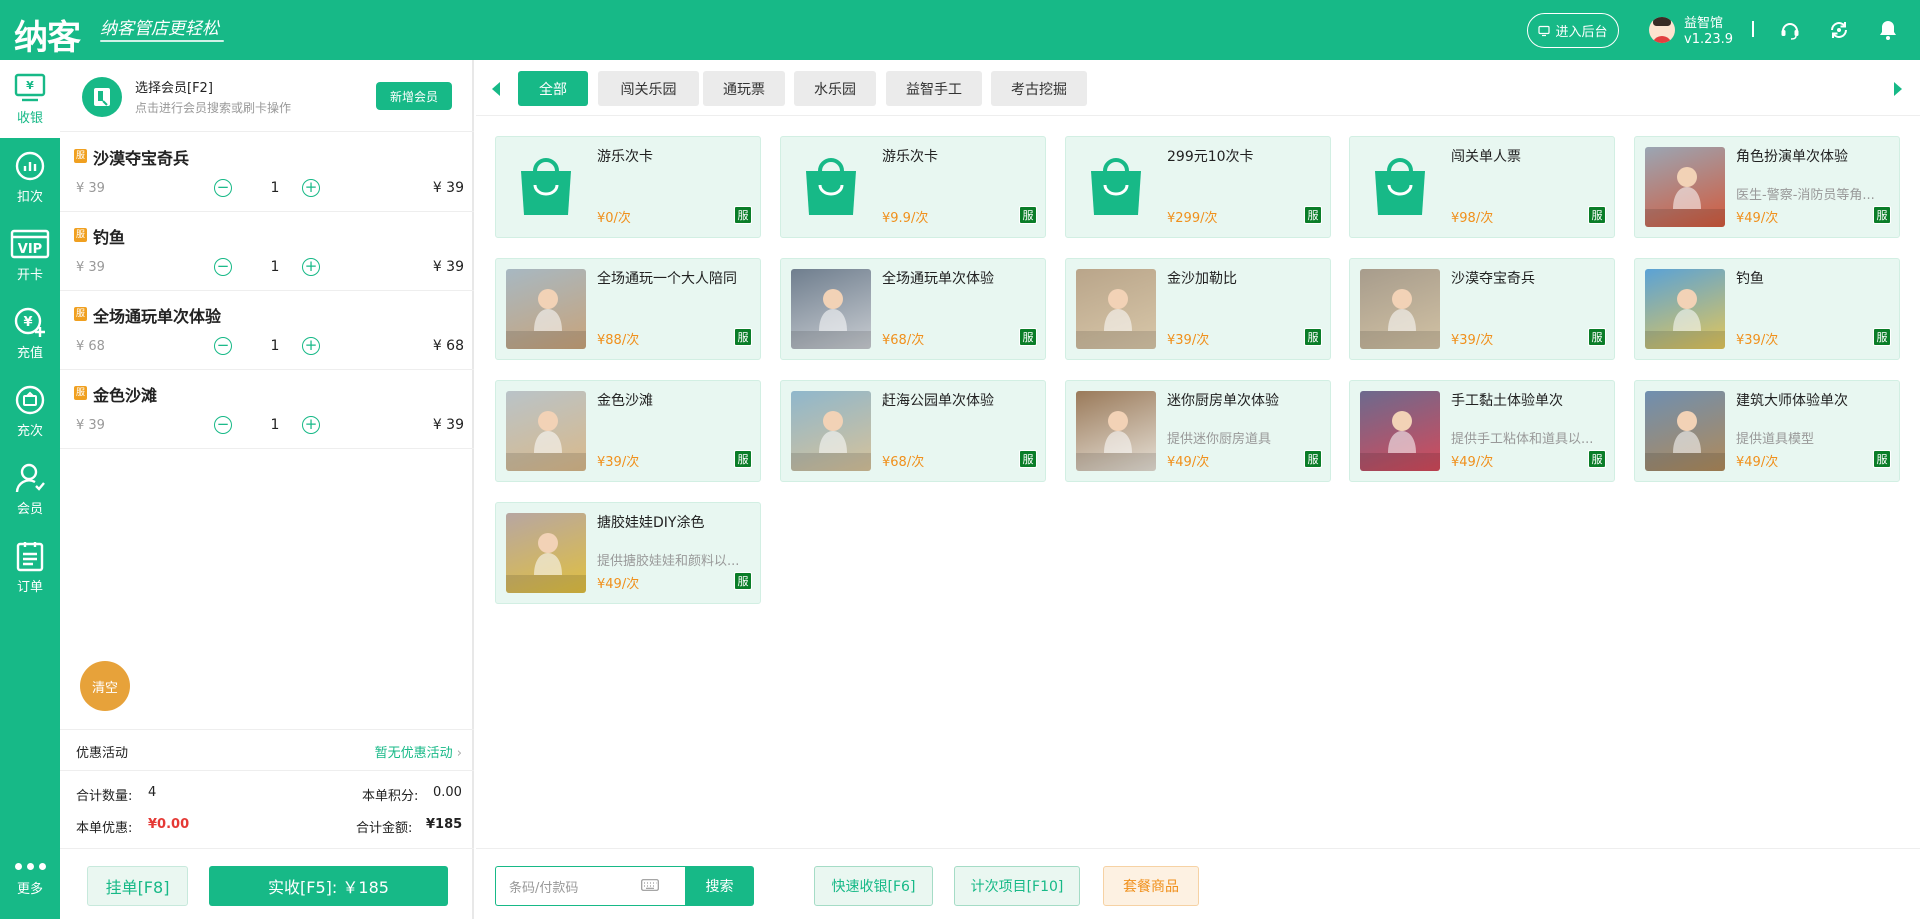 Image resolution: width=1920 pixels, height=919 pixels. I want to click on enter-backend-button: 进入后台, so click(1573, 30).